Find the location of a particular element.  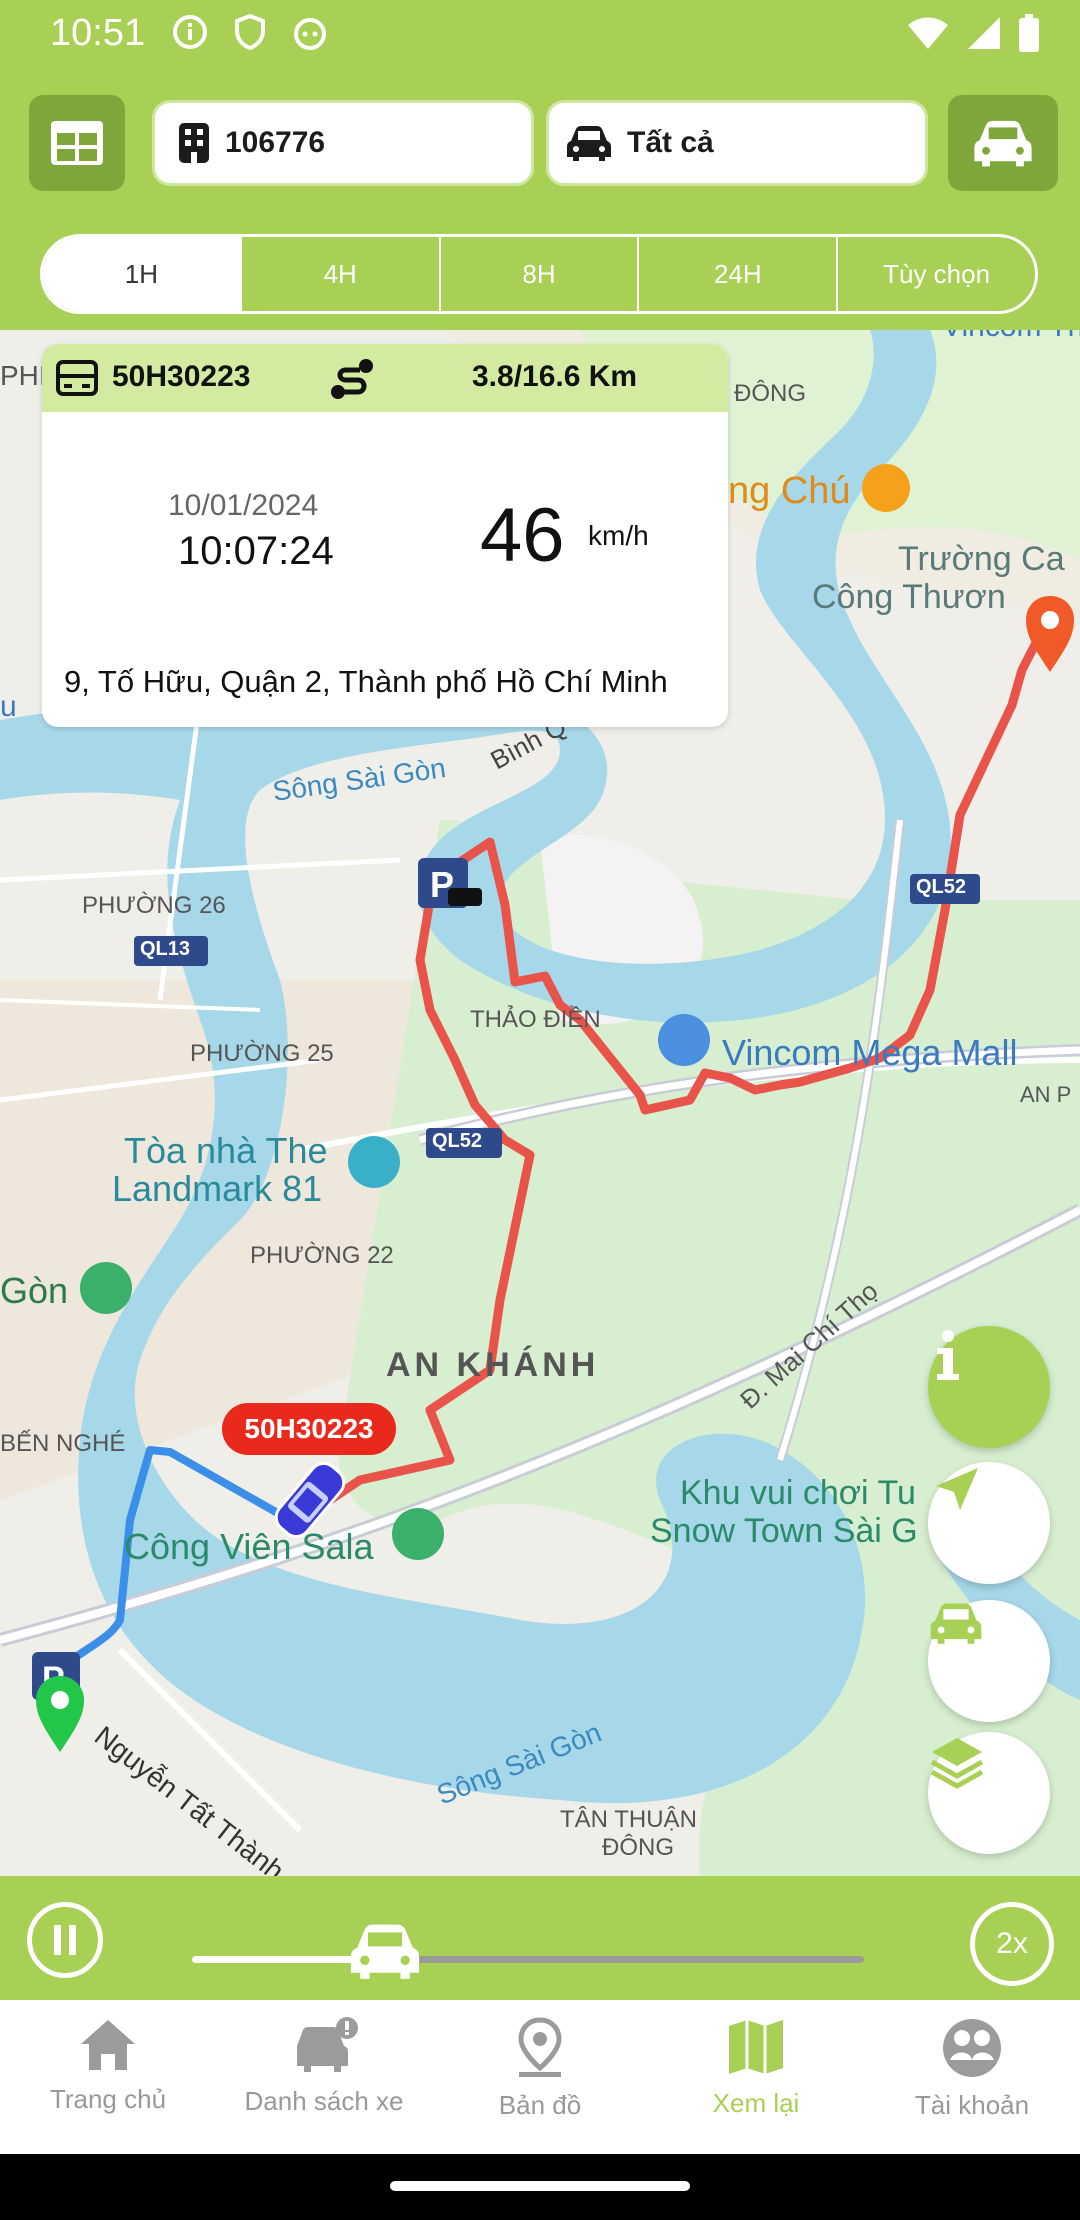

vehicle-button is located at coordinates (1003, 143).